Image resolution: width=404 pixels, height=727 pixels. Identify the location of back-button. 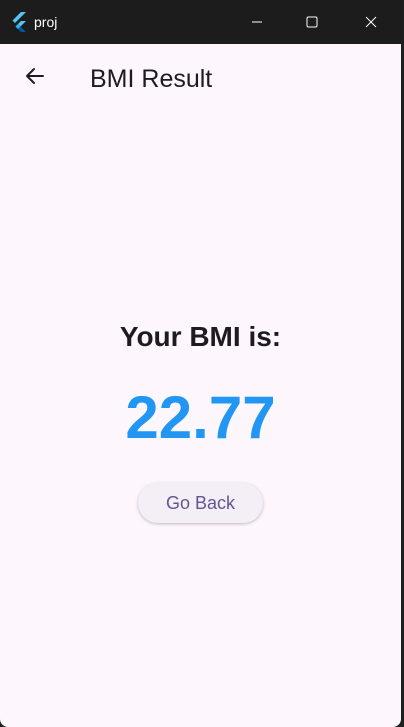
(35, 78).